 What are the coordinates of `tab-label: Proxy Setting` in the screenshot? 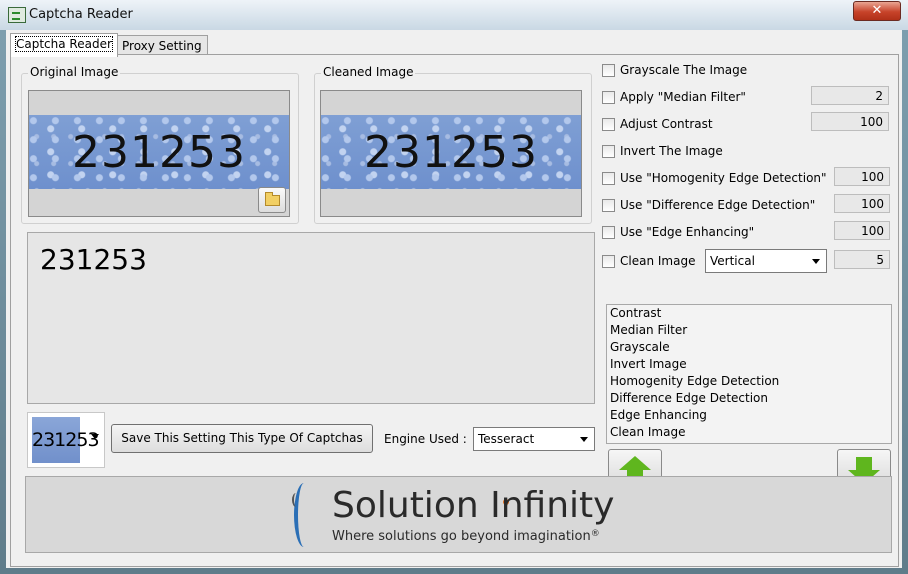 It's located at (162, 46).